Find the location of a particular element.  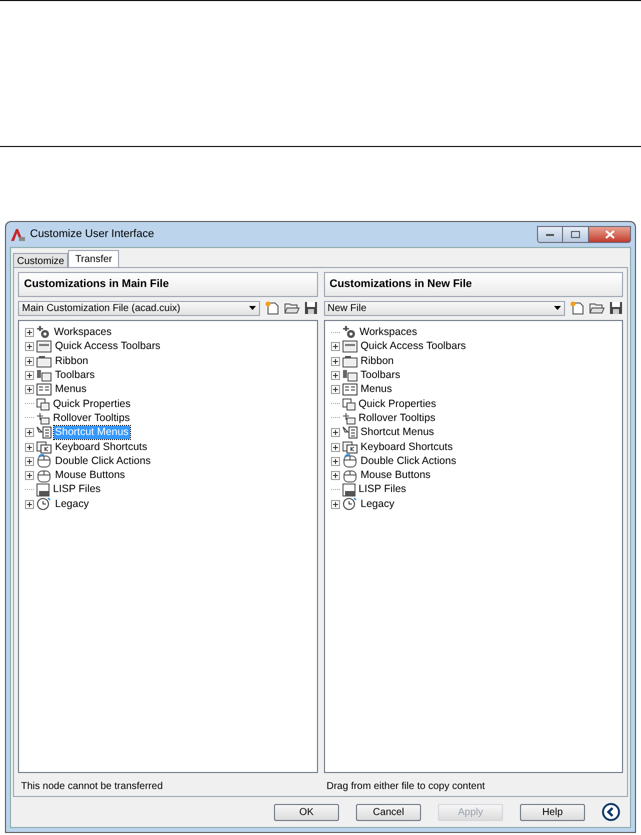

minimize-button is located at coordinates (550, 234).